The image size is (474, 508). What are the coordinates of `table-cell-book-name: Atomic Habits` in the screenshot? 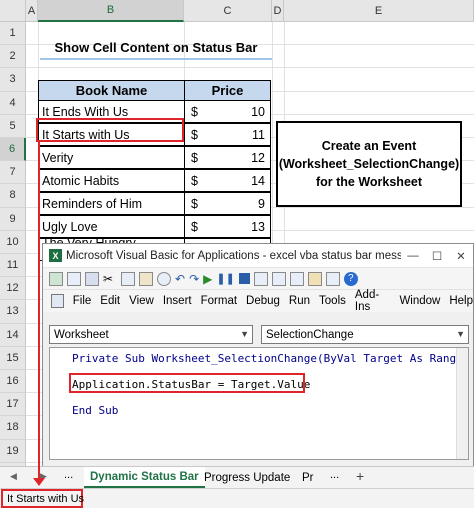 It's located at (111, 180).